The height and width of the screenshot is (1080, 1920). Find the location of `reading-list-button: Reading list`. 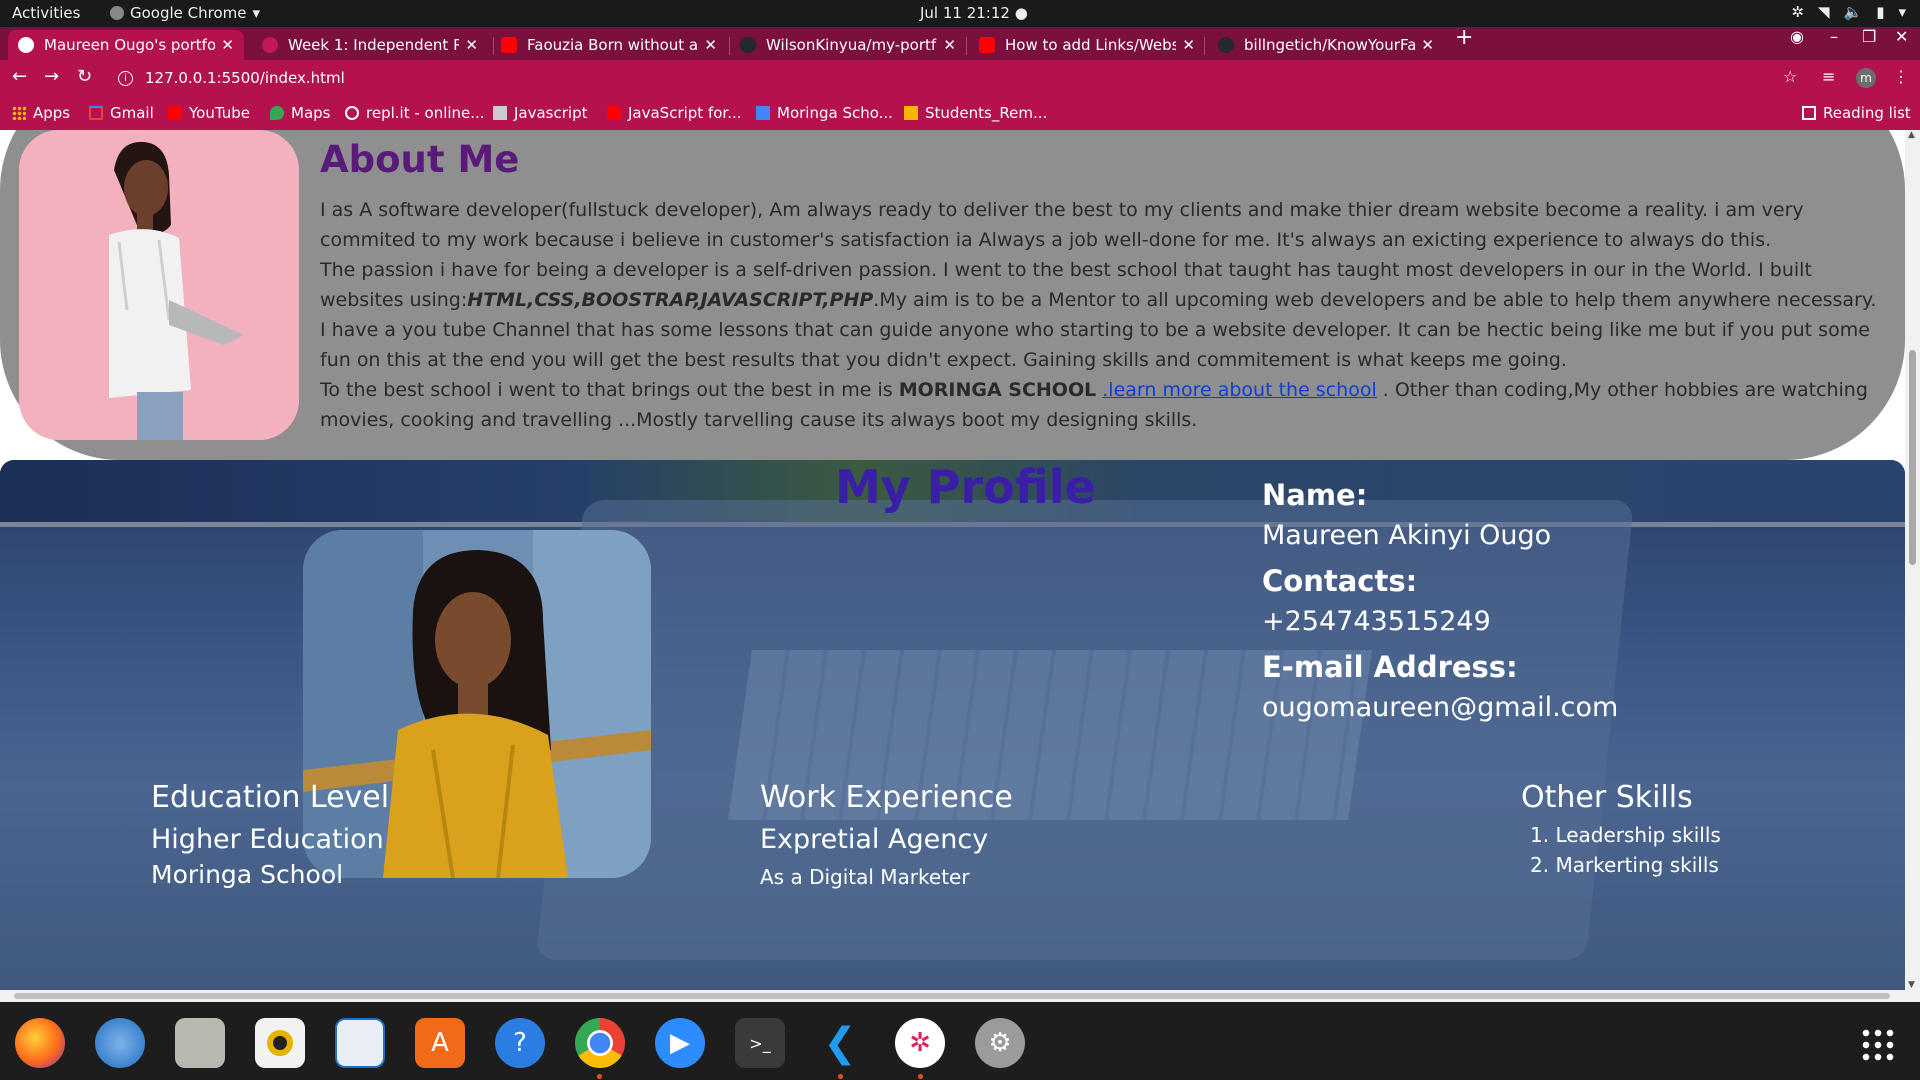

reading-list-button: Reading list is located at coordinates (1856, 113).